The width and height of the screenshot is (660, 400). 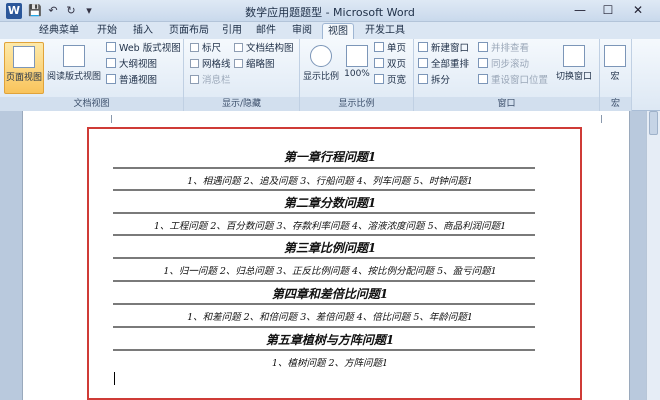 I want to click on reading-layout-button: 阅读版式视图, so click(x=74, y=68).